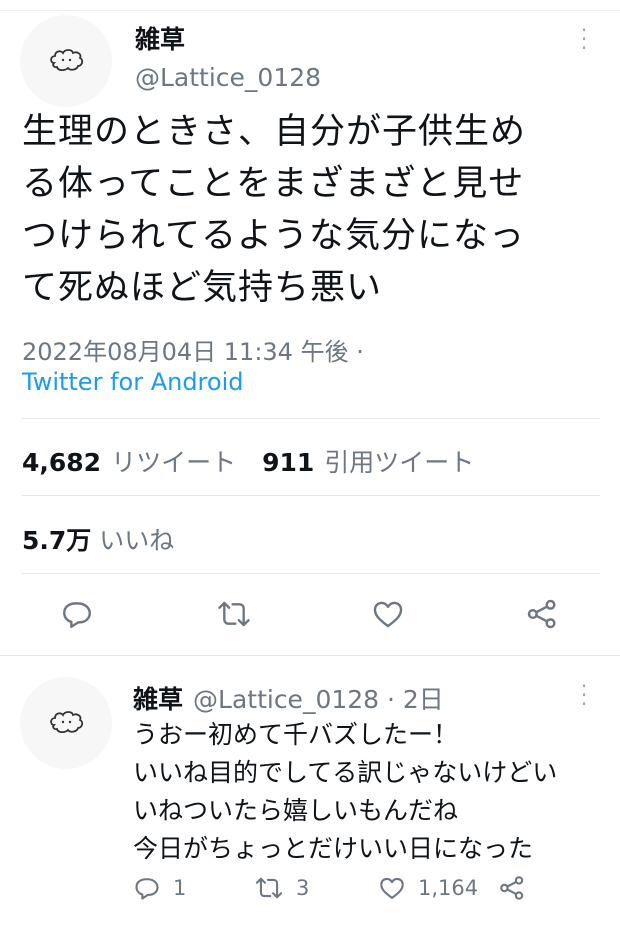 This screenshot has width=620, height=932. Describe the element at coordinates (399, 461) in the screenshot. I see `quote-label: 引用ツイート` at that location.